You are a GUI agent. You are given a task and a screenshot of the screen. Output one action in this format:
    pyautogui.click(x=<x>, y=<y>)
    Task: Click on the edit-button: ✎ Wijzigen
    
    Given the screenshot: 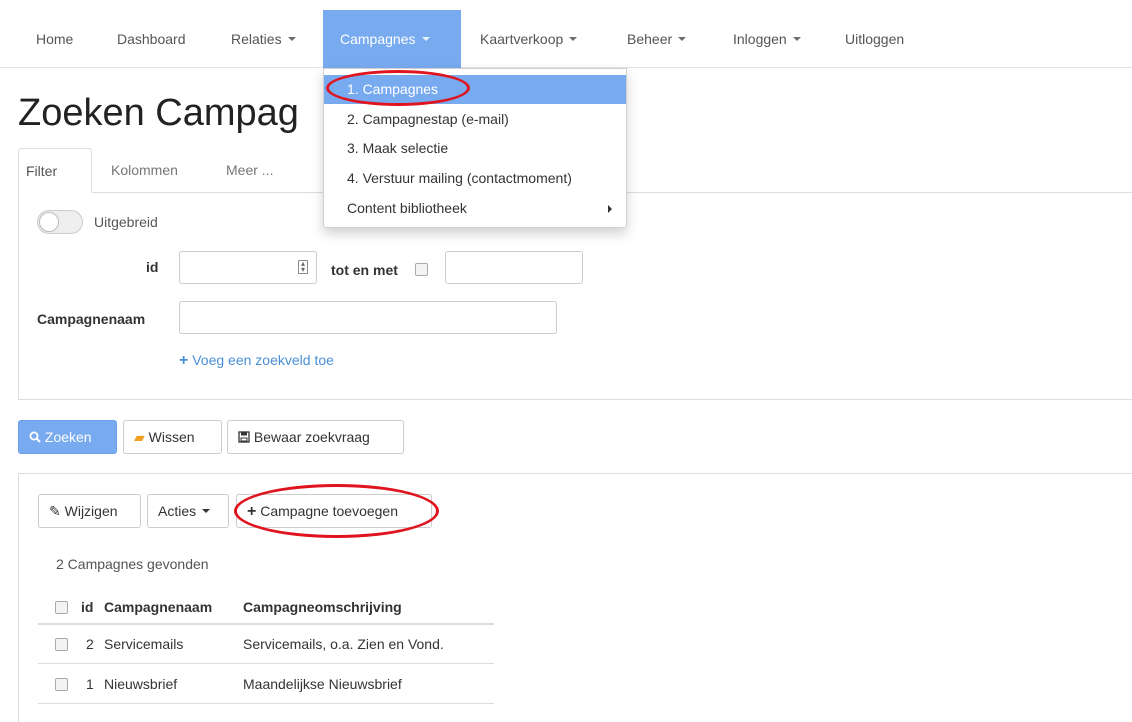 What is the action you would take?
    pyautogui.click(x=89, y=511)
    